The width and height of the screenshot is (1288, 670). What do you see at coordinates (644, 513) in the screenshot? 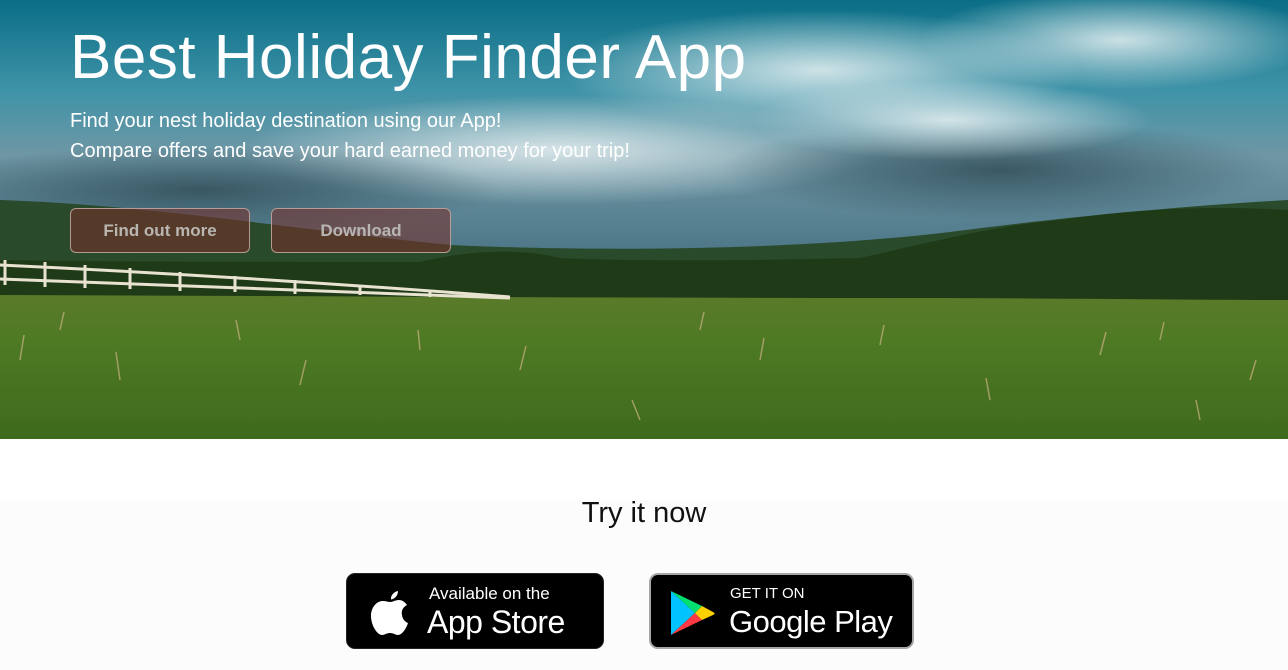
I see `try-it-title: Try it now` at bounding box center [644, 513].